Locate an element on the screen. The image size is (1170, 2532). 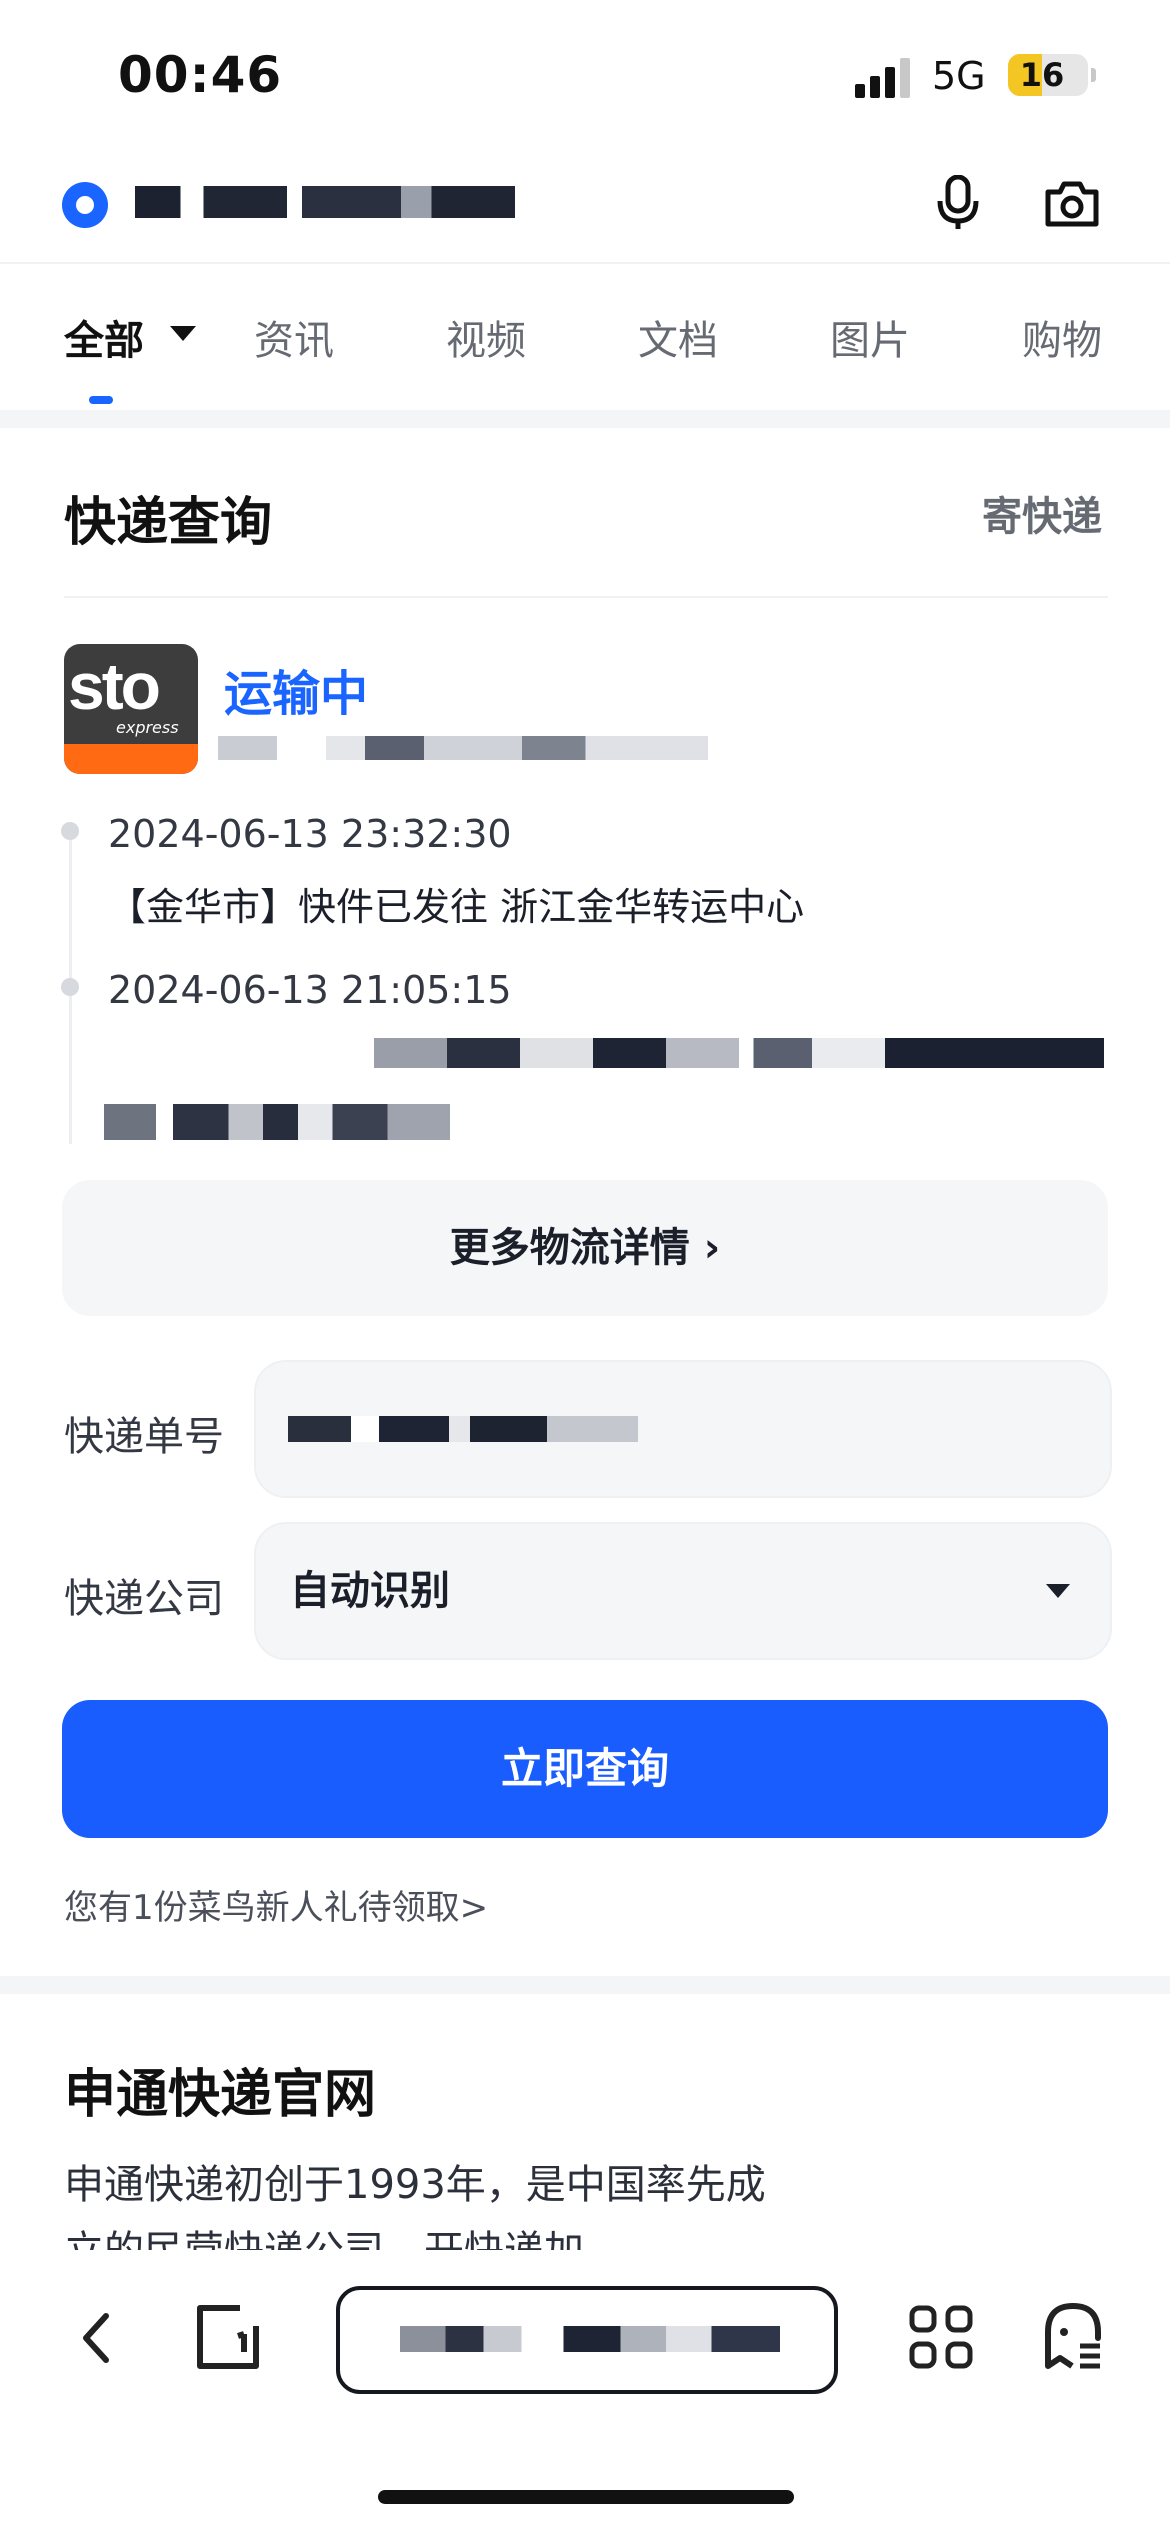
tab-active-indicator is located at coordinates (101, 400).